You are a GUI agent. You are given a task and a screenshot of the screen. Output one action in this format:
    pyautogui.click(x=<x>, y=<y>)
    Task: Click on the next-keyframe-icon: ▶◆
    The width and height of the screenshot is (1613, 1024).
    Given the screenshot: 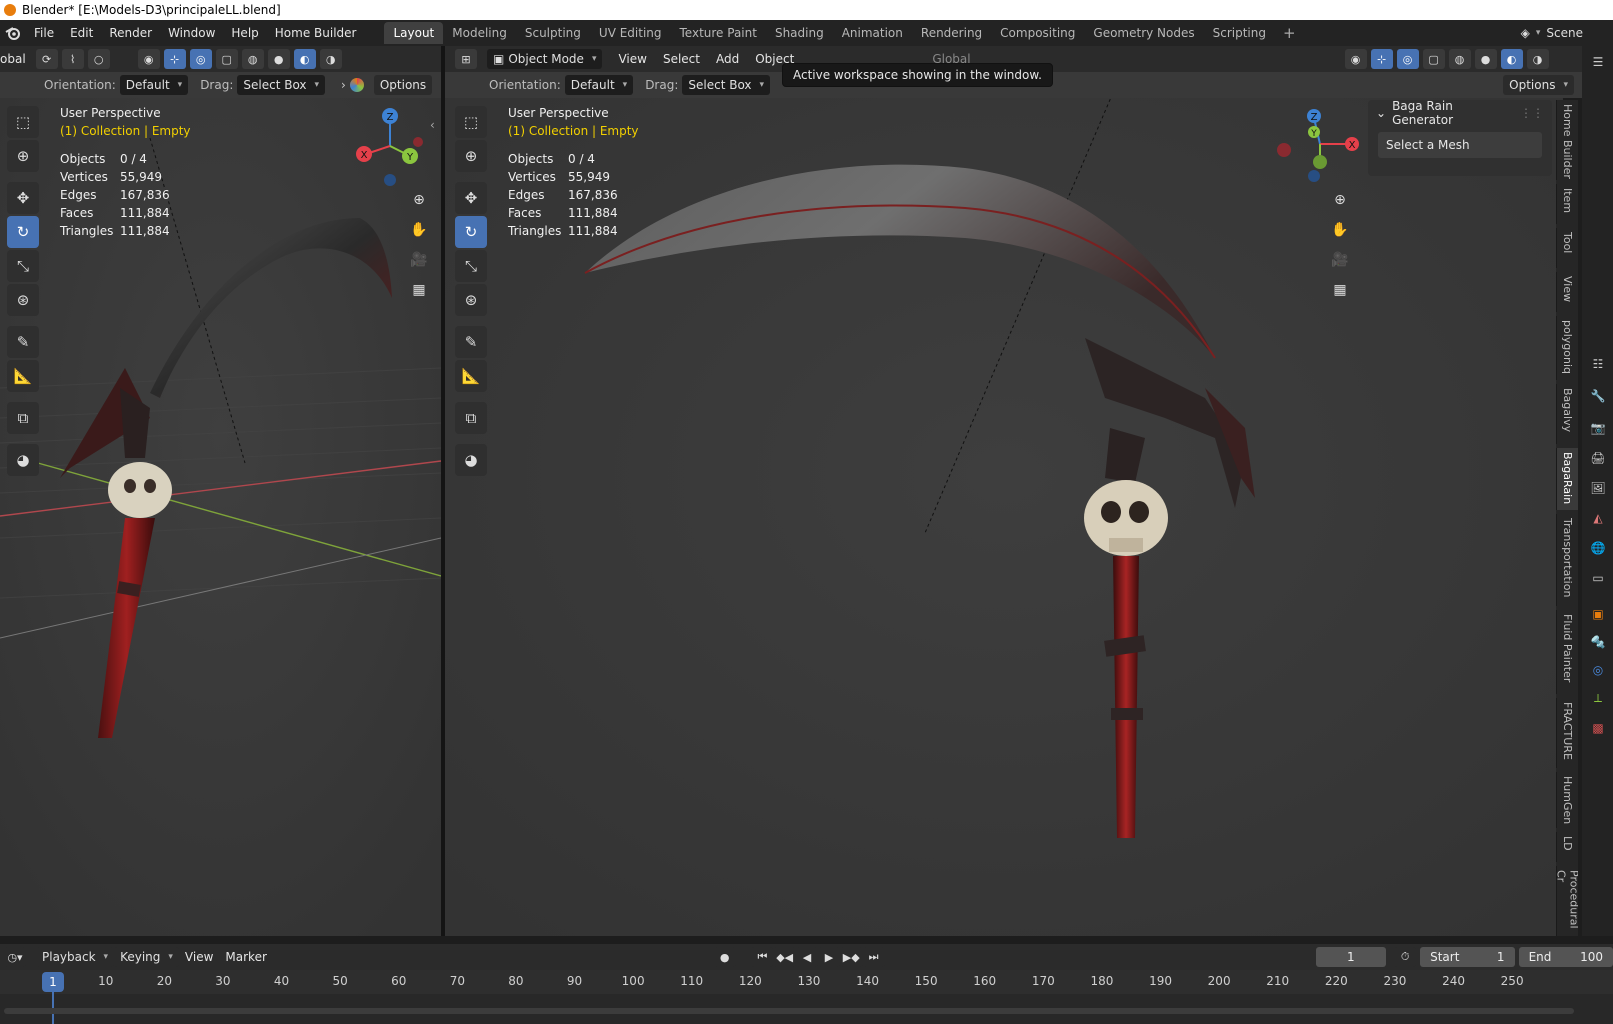 What is the action you would take?
    pyautogui.click(x=851, y=957)
    